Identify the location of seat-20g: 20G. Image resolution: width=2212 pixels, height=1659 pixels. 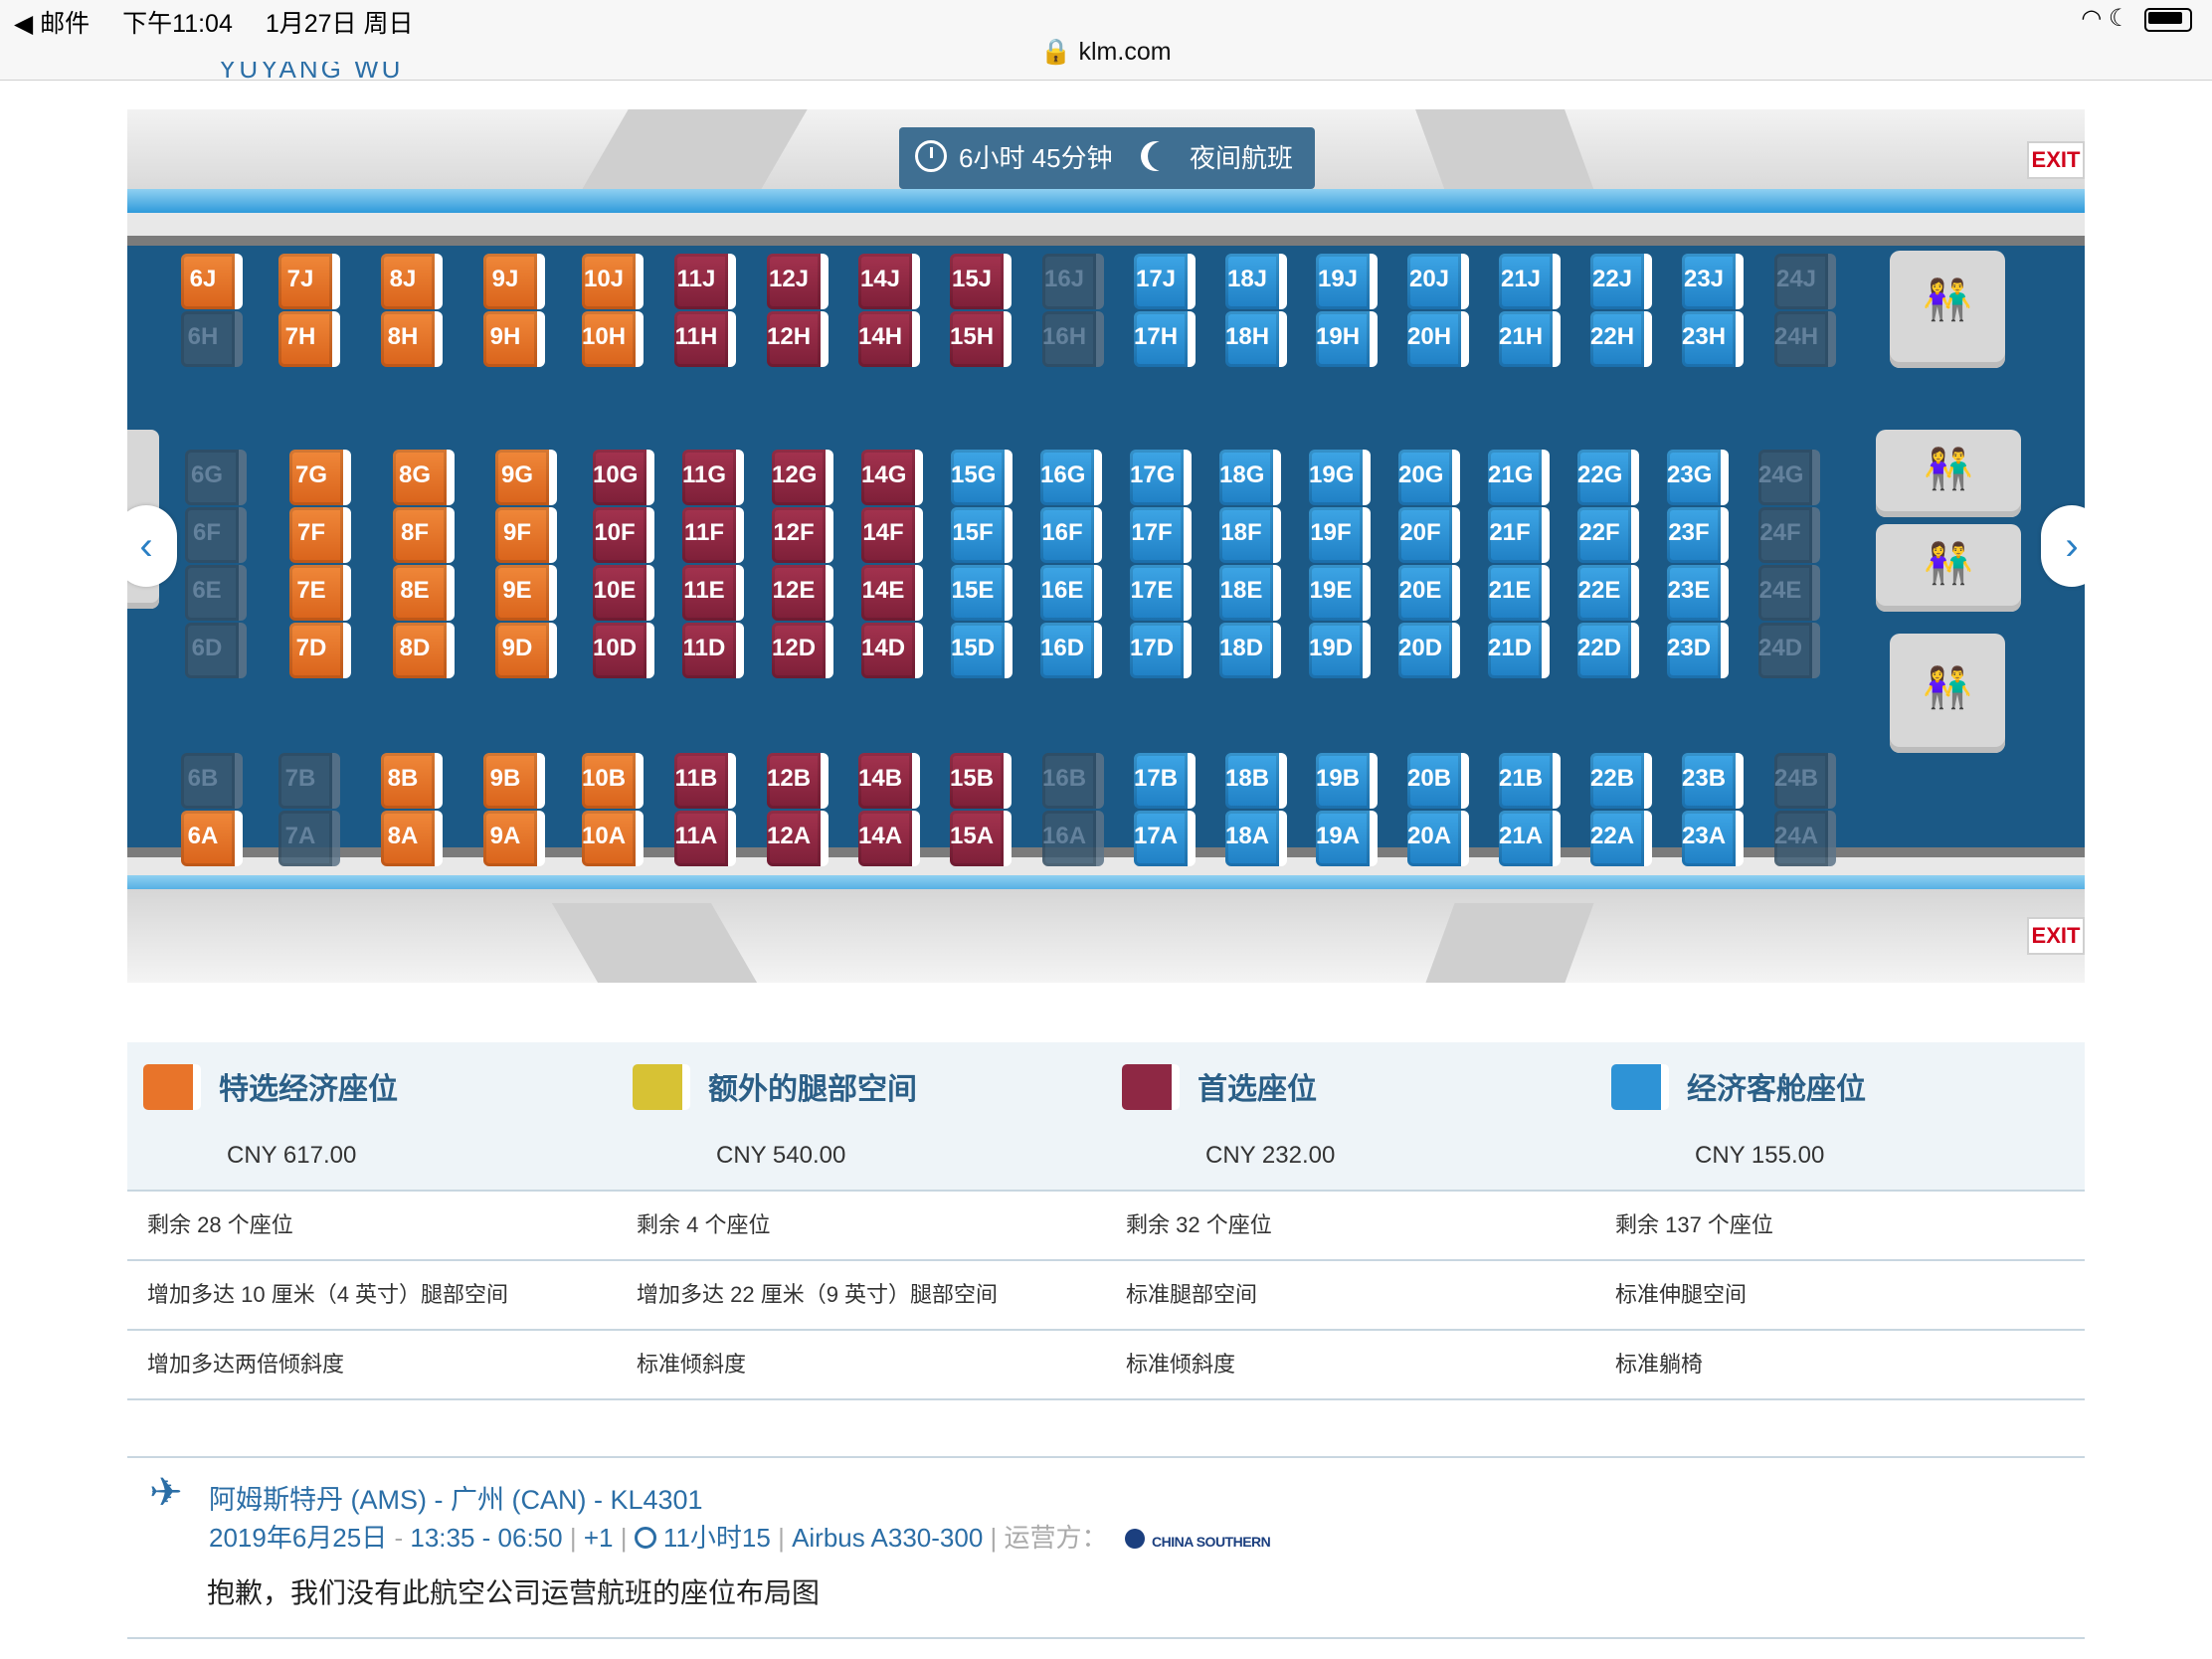
(1429, 477).